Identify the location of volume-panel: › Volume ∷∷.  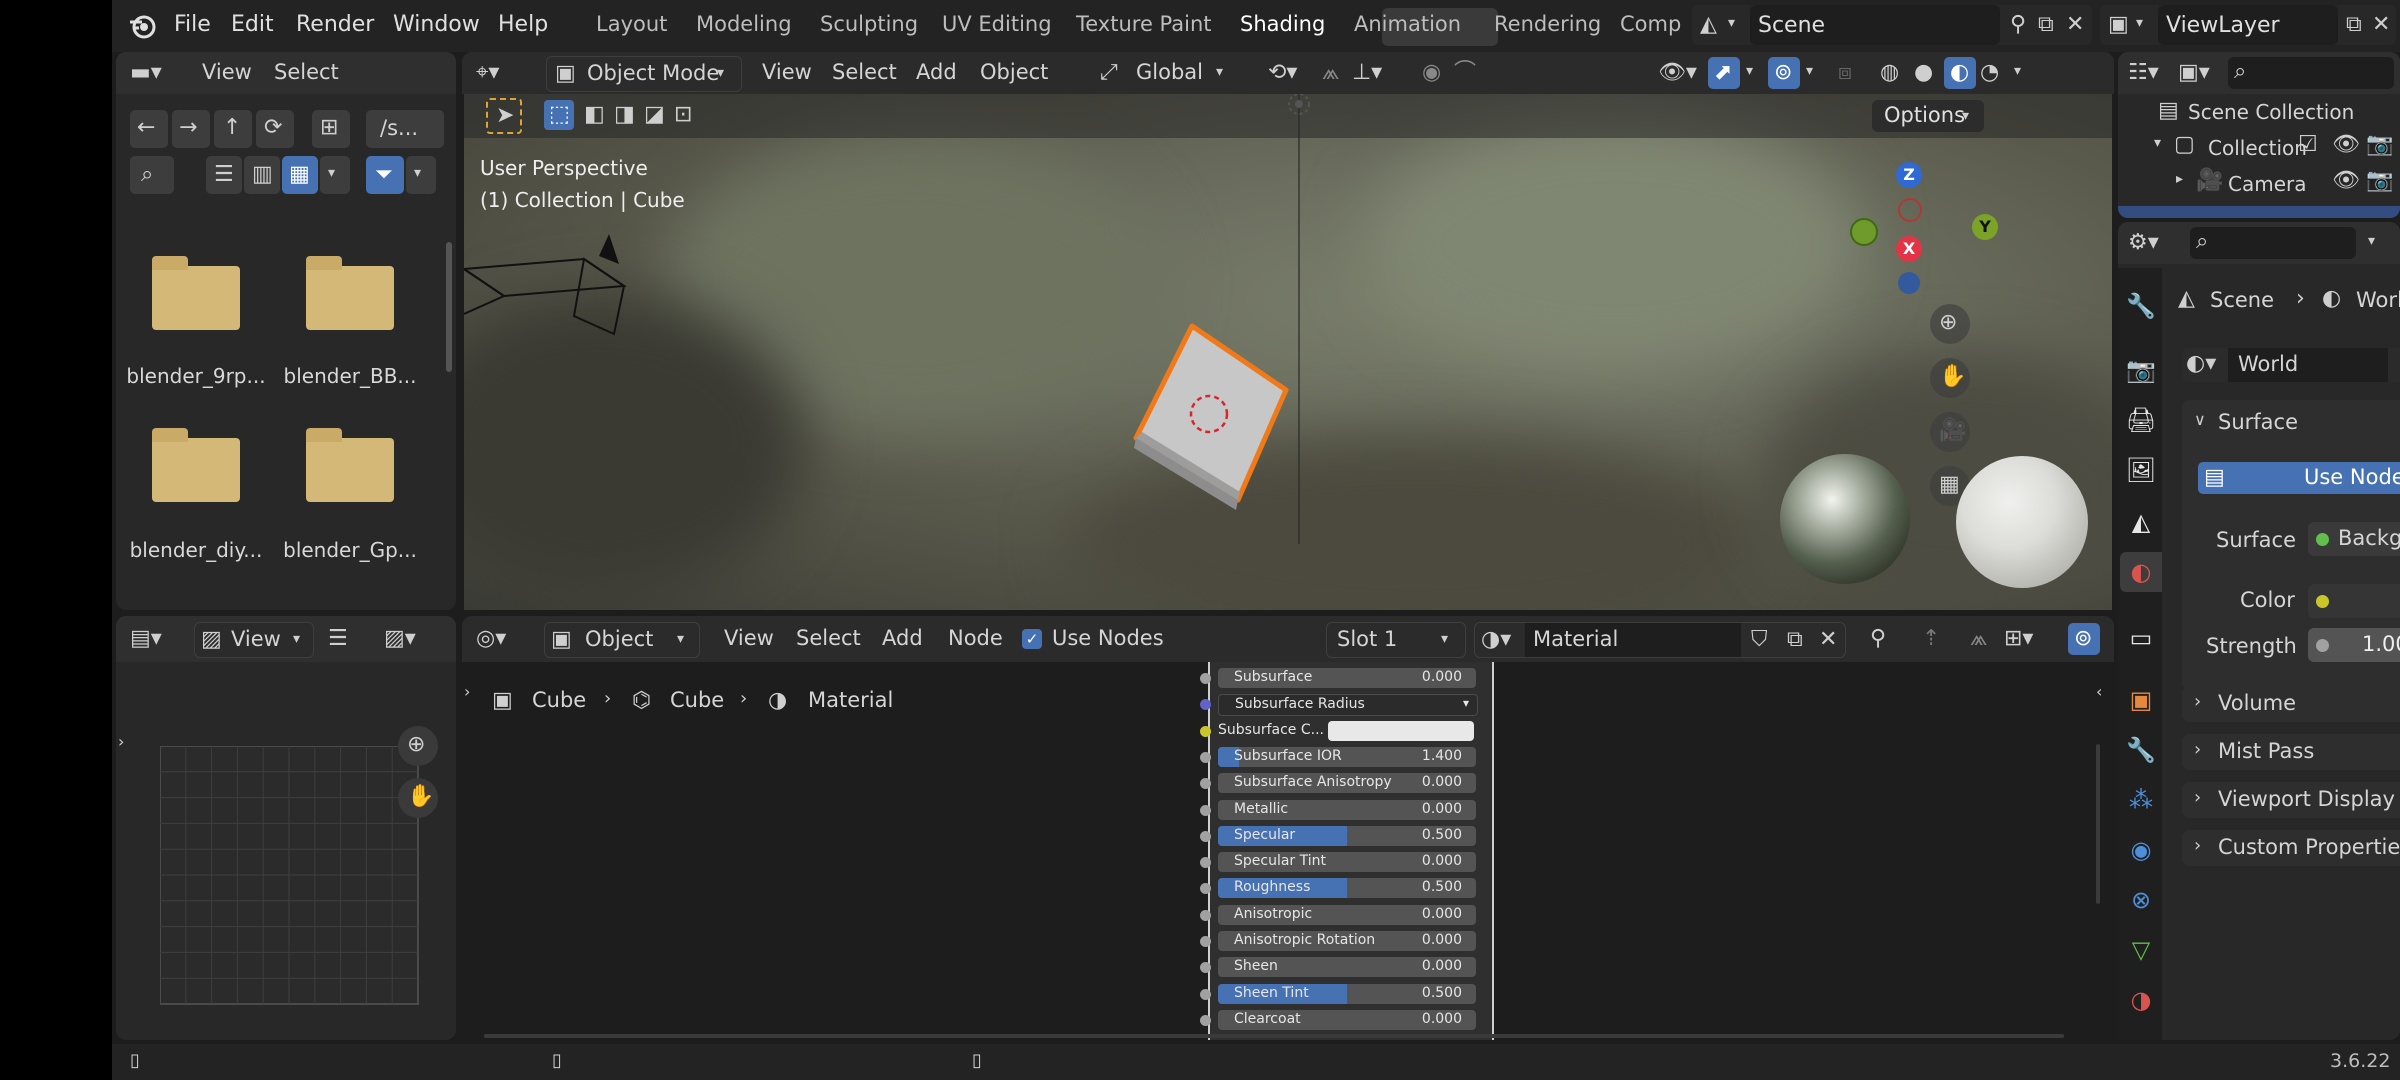
(2291, 704).